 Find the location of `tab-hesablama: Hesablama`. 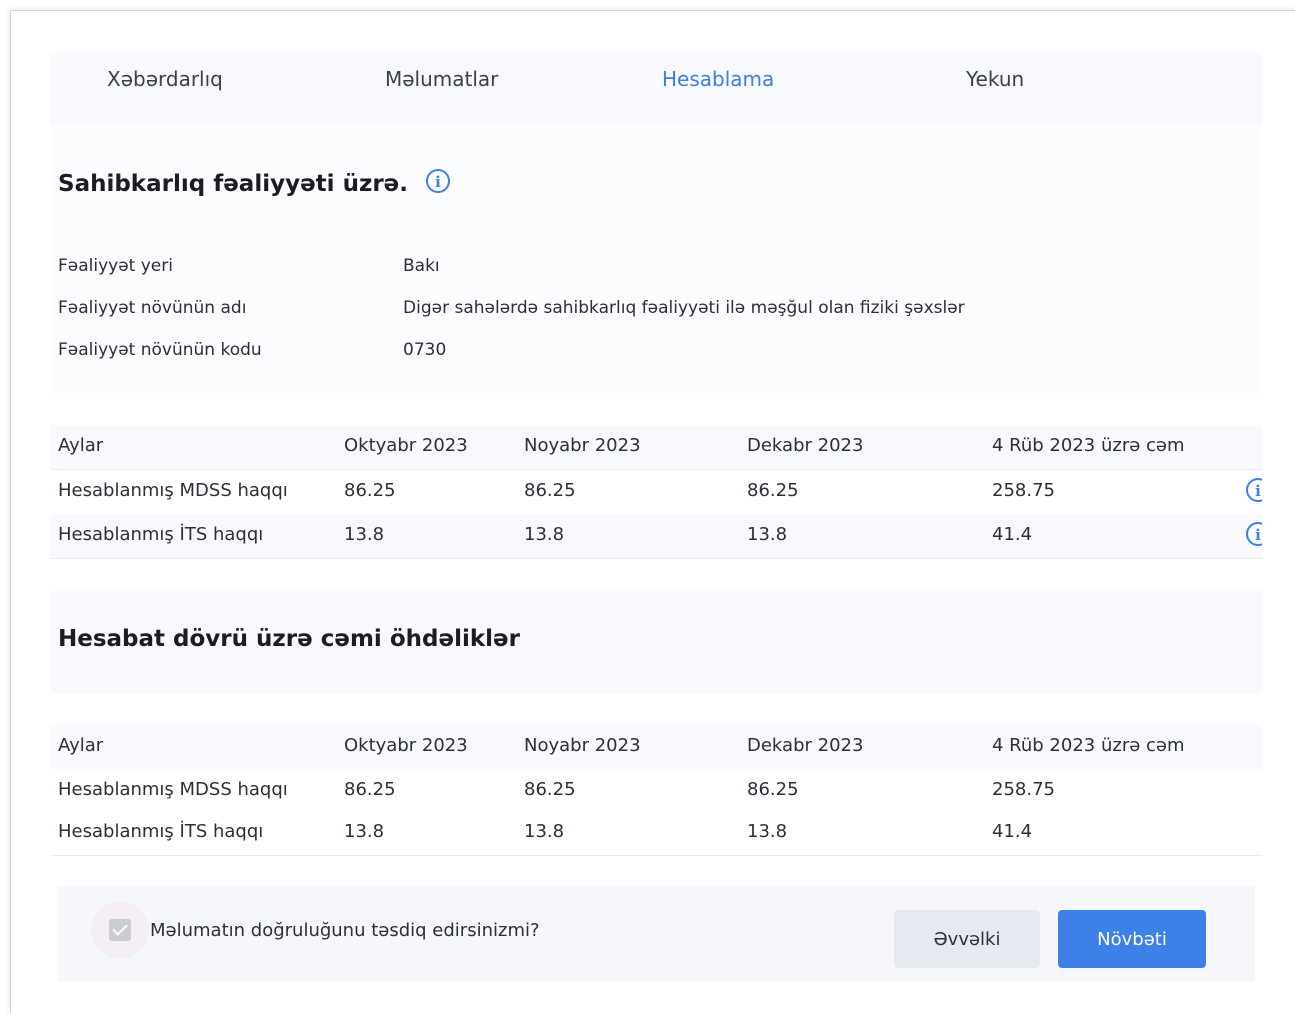

tab-hesablama: Hesablama is located at coordinates (718, 79).